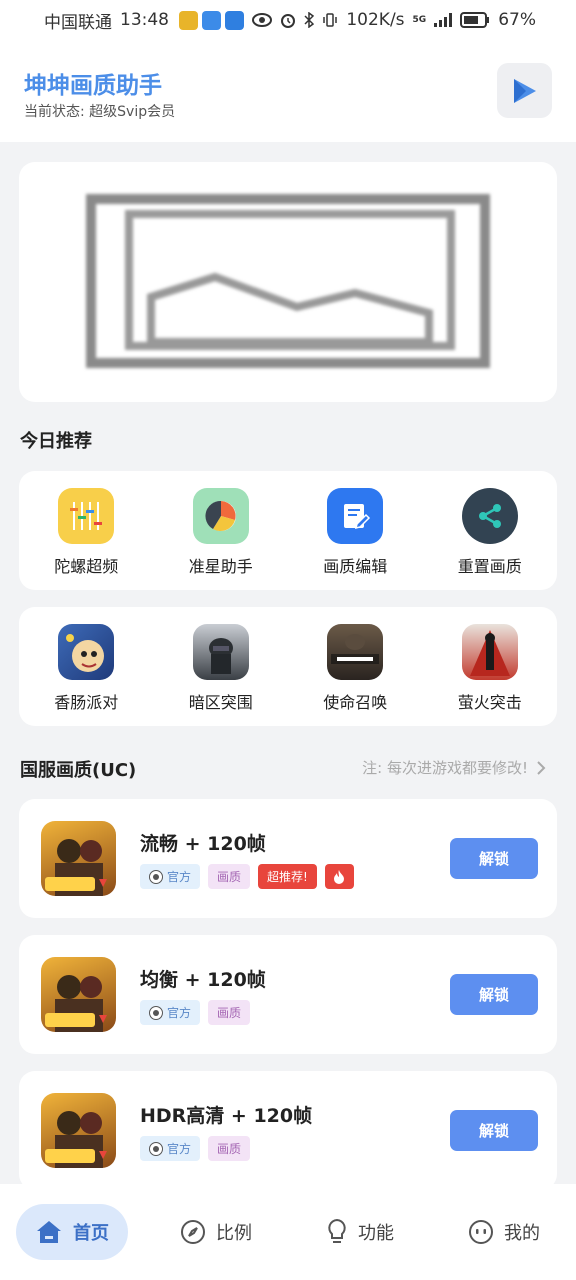  What do you see at coordinates (288, 1130) in the screenshot?
I see `preset-card: HDR高清 + 120帧 官方 画质 解锁` at bounding box center [288, 1130].